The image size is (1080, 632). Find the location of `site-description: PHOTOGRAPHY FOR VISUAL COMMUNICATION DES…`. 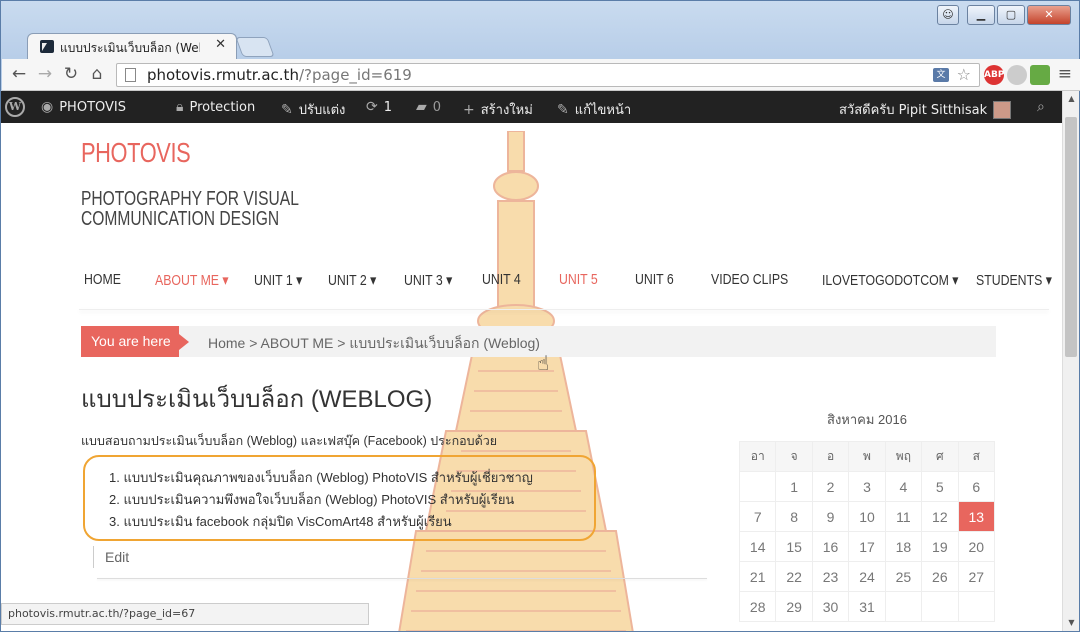

site-description: PHOTOGRAPHY FOR VISUAL COMMUNICATION DES… is located at coordinates (190, 209).